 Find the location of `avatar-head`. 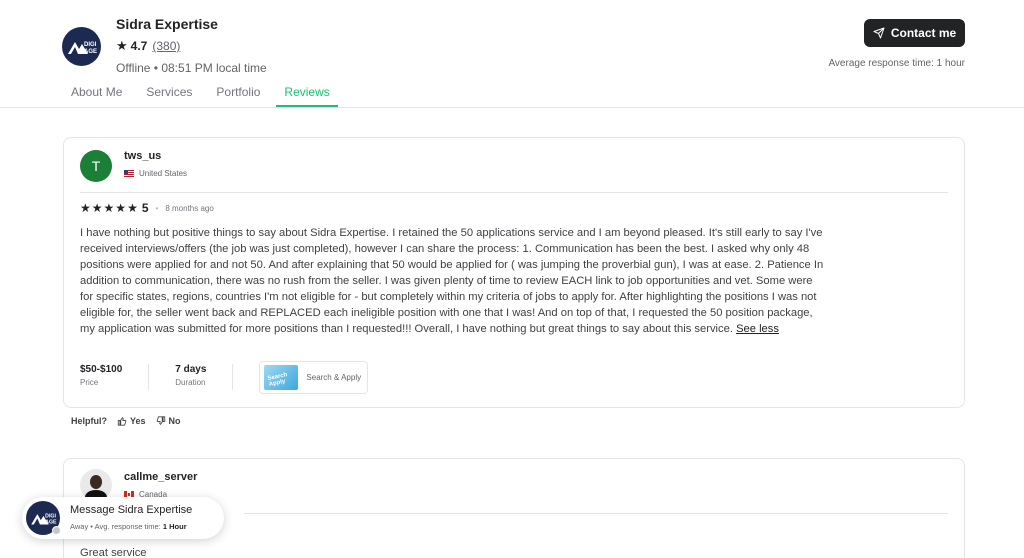

avatar-head is located at coordinates (96, 482).